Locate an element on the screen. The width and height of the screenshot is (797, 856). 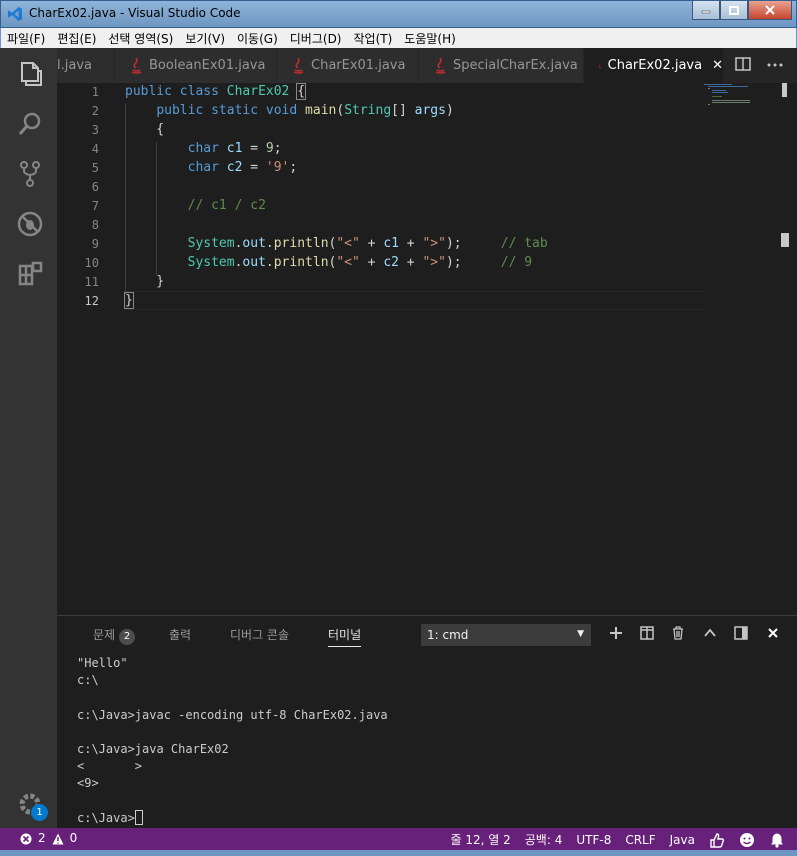
more-actions-icon is located at coordinates (775, 64).